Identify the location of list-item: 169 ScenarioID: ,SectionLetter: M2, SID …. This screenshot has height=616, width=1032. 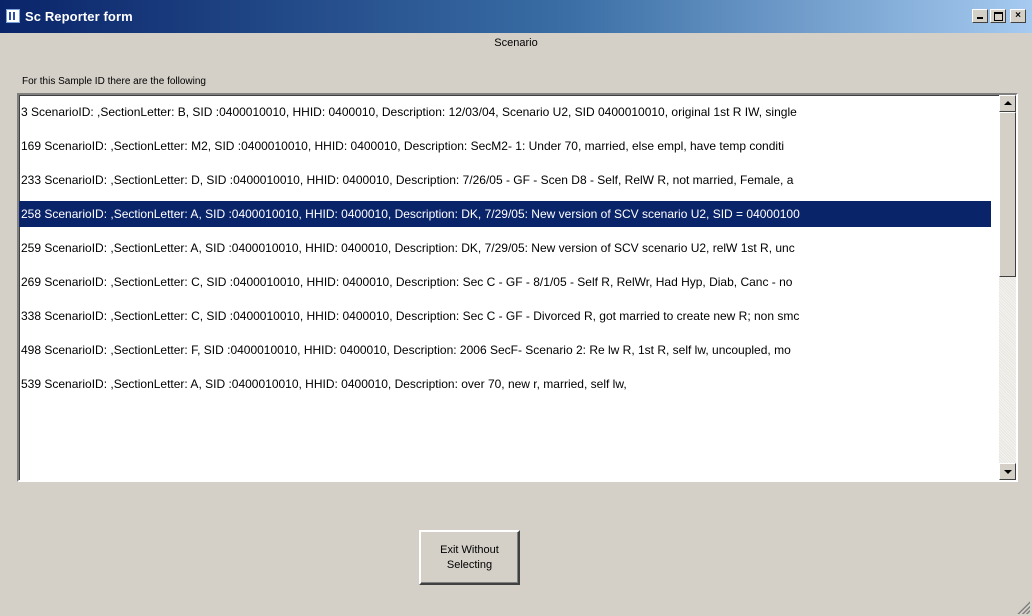
(505, 146).